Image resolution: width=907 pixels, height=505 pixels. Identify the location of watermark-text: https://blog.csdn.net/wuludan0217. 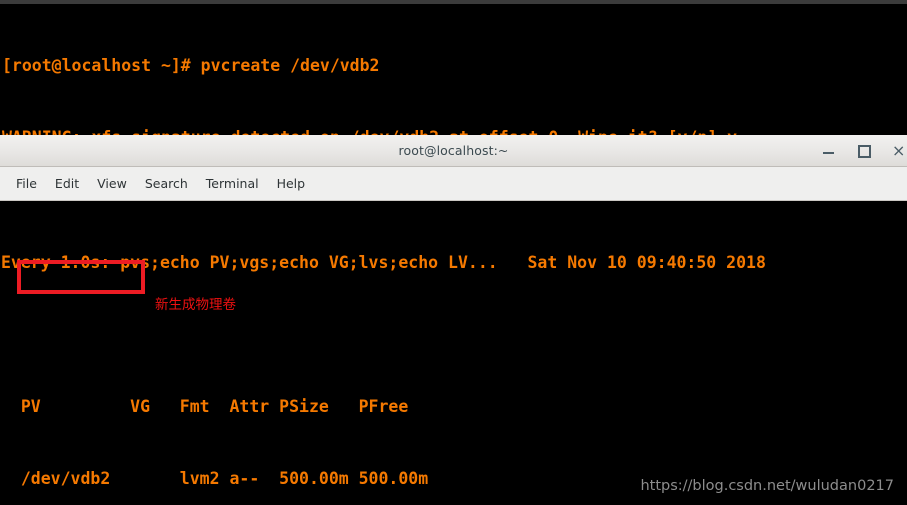
(767, 486).